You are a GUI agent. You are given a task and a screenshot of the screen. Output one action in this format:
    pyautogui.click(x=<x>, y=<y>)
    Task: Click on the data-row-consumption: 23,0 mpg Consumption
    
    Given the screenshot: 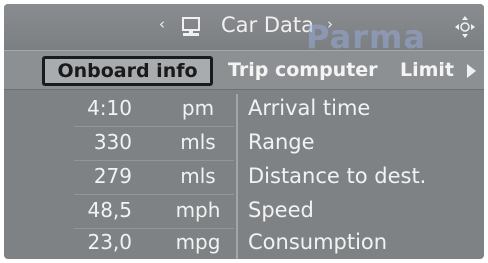 What is the action you would take?
    pyautogui.click(x=244, y=242)
    